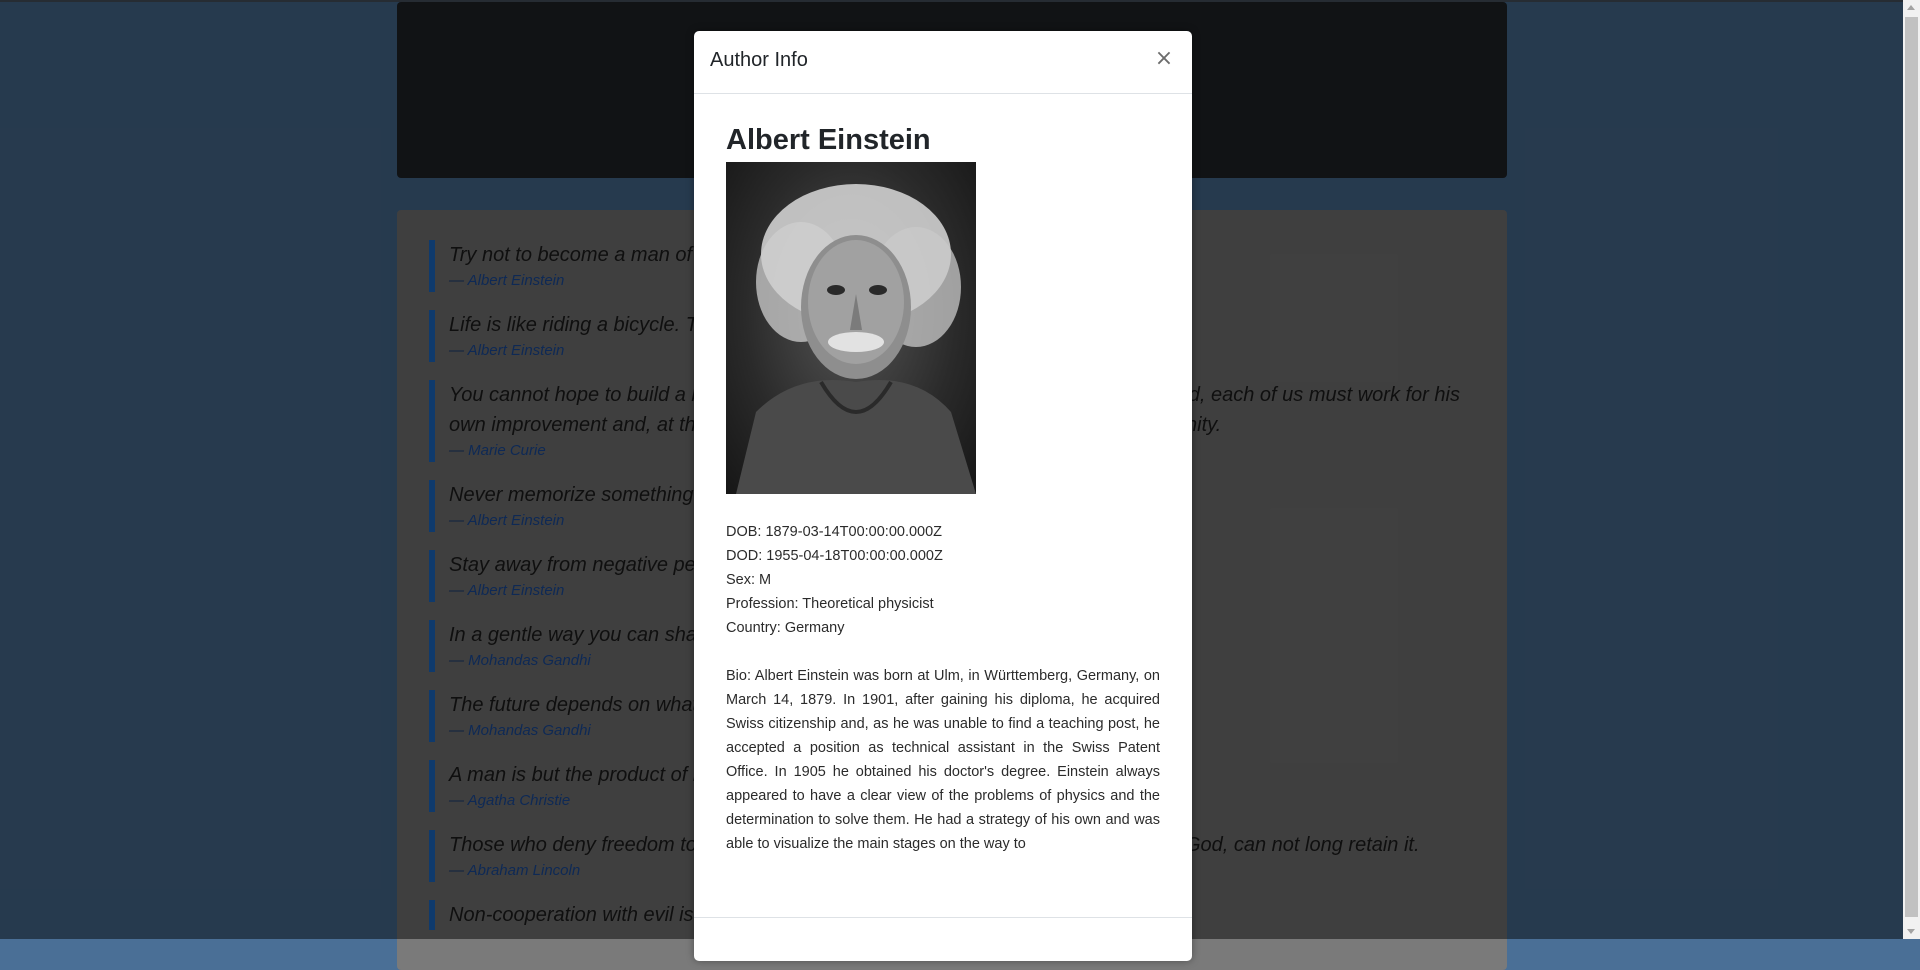  What do you see at coordinates (1911, 931) in the screenshot?
I see `scroll-down-arrow-icon` at bounding box center [1911, 931].